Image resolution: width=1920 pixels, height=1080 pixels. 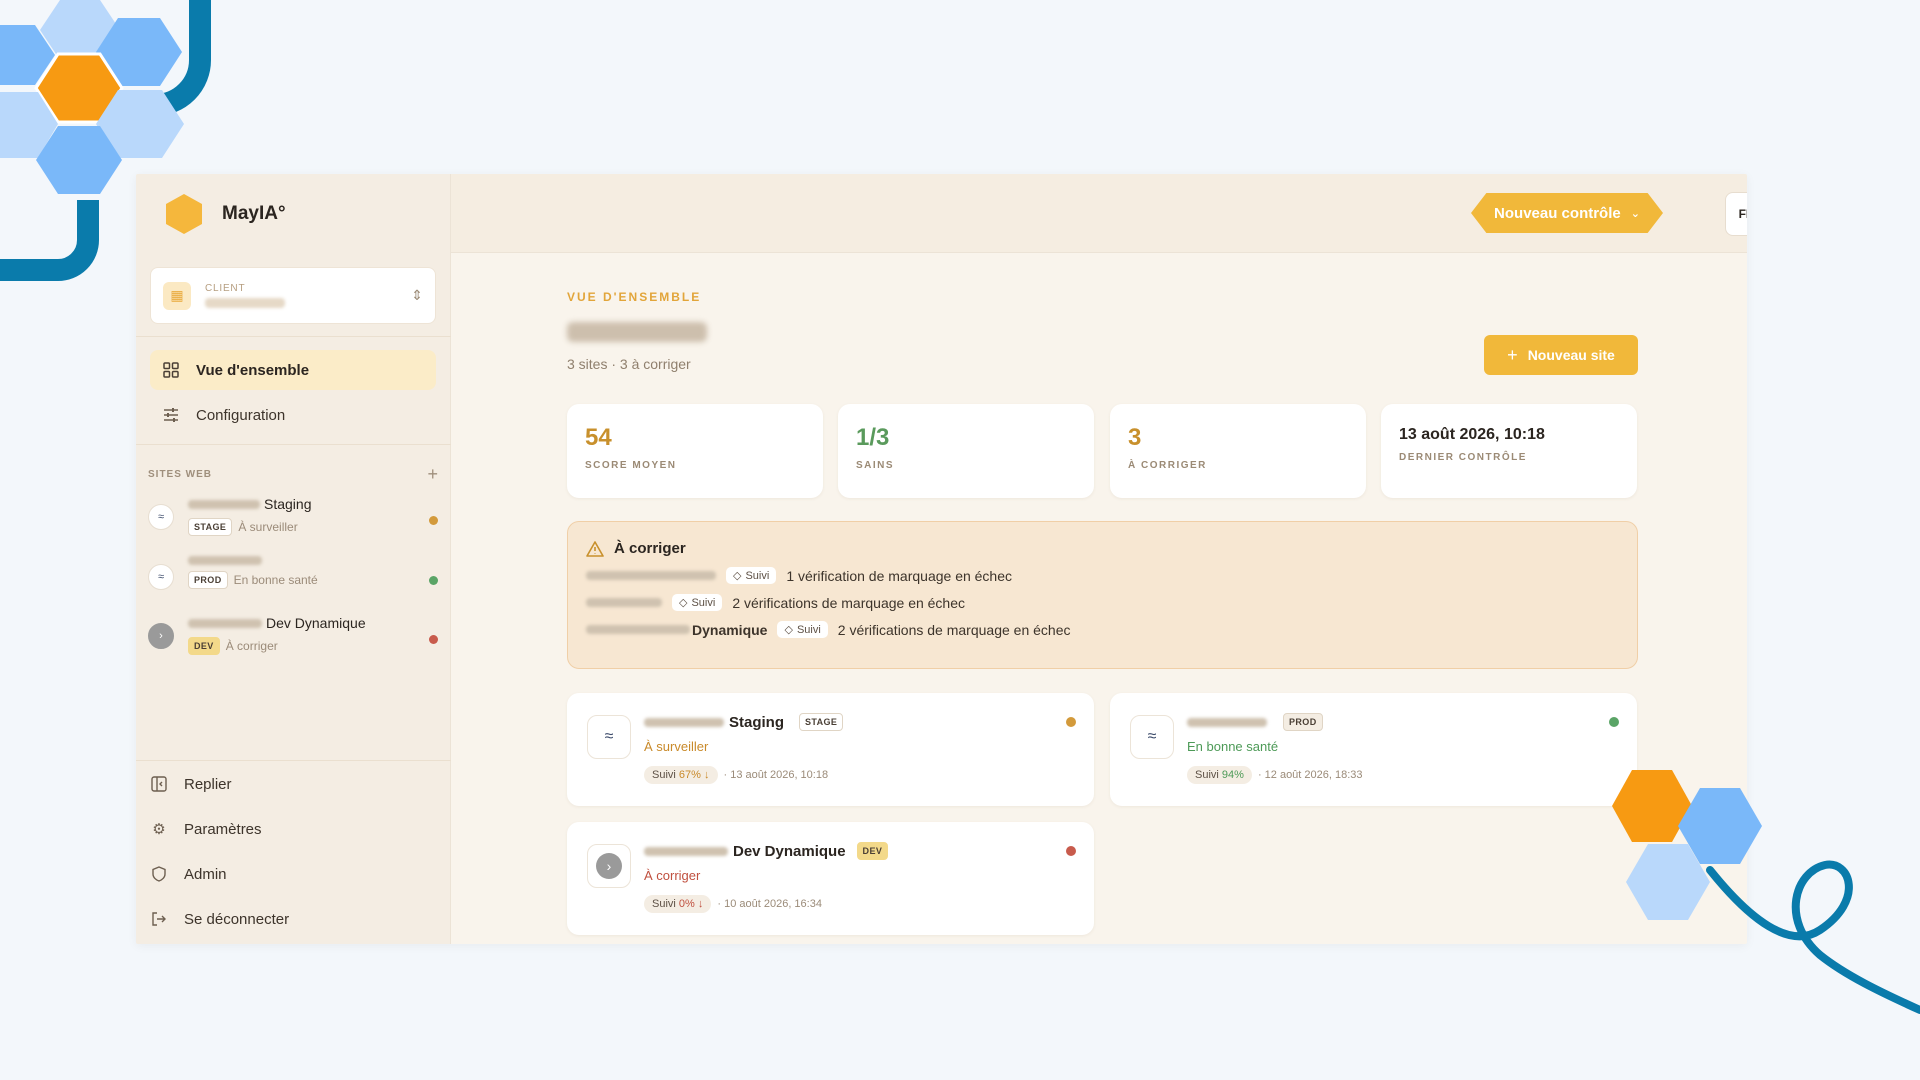 What do you see at coordinates (293, 474) in the screenshot?
I see `sites-section-header: SITES WEB +` at bounding box center [293, 474].